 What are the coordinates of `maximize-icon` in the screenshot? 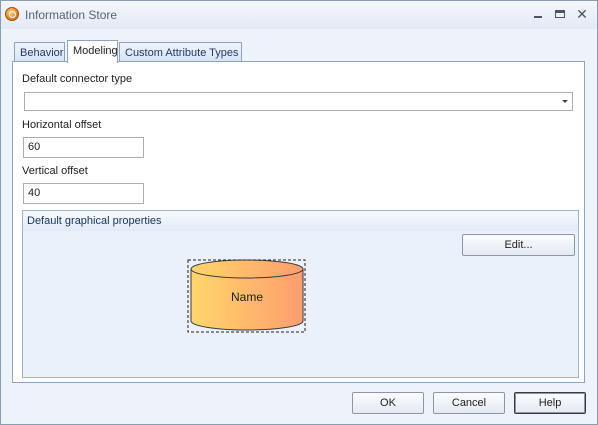 It's located at (560, 14).